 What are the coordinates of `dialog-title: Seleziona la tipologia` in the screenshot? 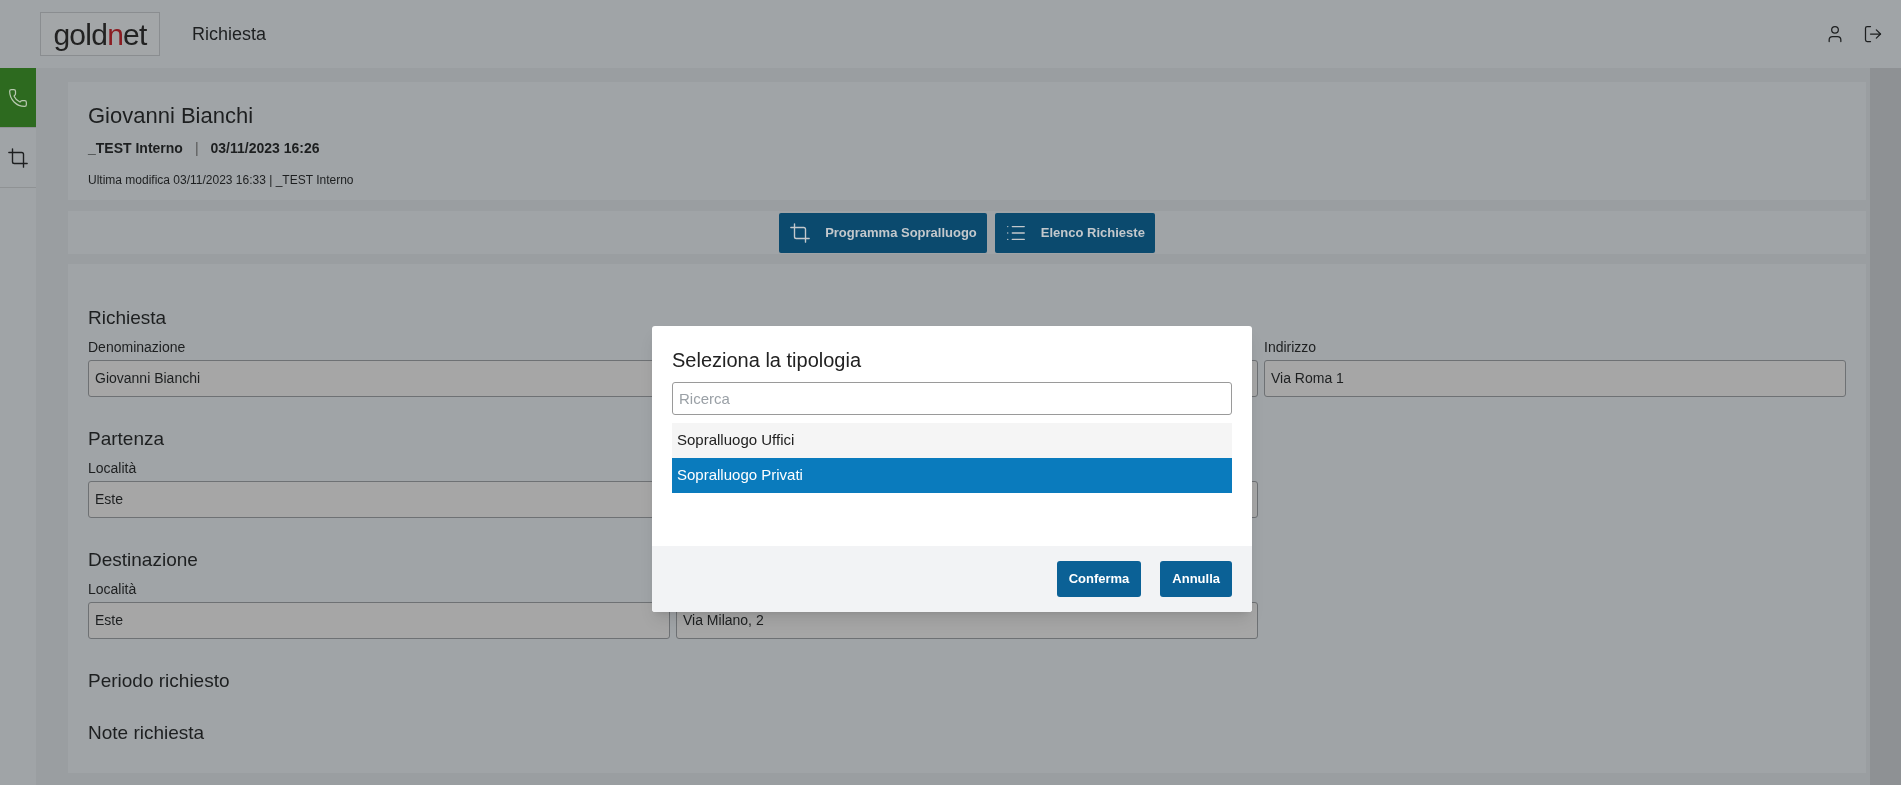 It's located at (767, 360).